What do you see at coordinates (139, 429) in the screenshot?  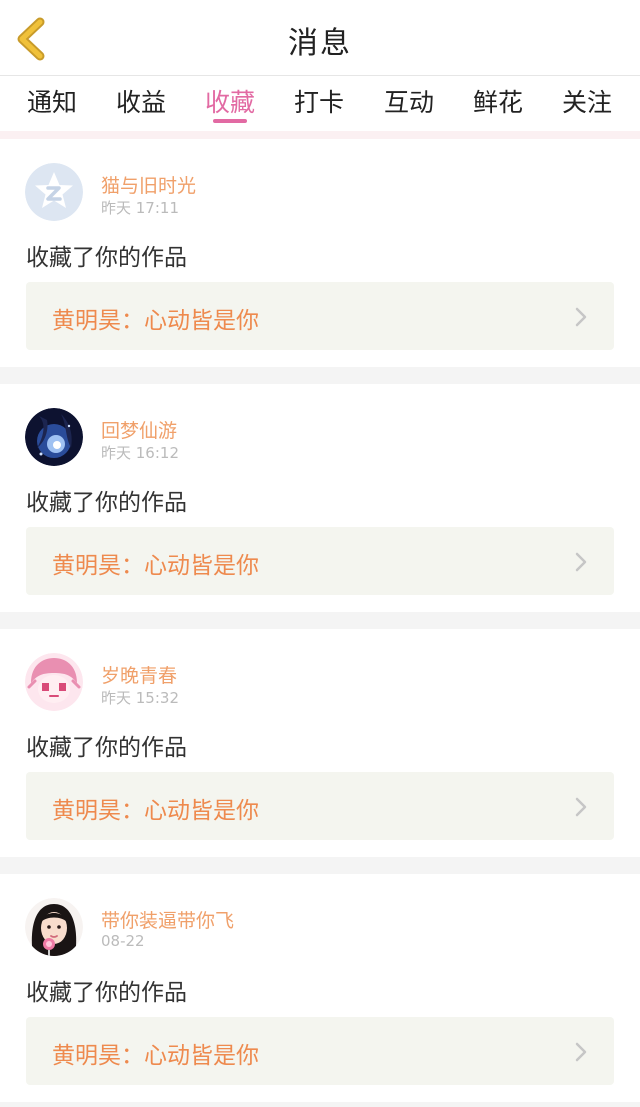 I see `username: 回梦仙游` at bounding box center [139, 429].